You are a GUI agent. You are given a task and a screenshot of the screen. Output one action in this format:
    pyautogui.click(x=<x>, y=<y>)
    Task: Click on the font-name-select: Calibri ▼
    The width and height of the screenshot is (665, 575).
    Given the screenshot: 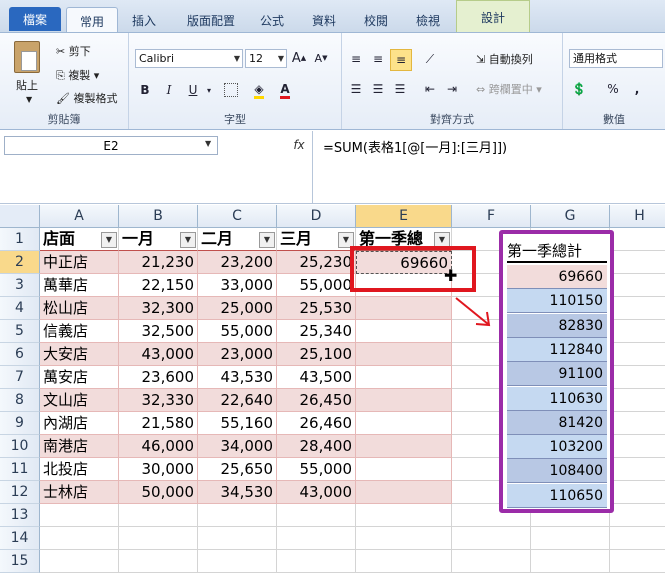 What is the action you would take?
    pyautogui.click(x=189, y=58)
    